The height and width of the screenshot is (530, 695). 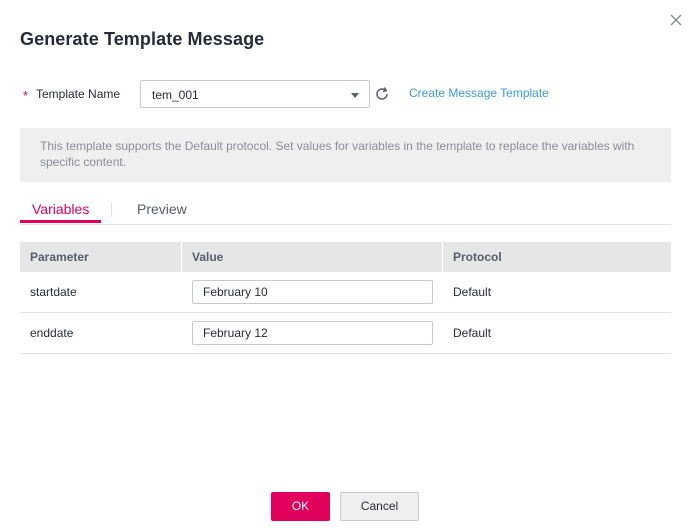 I want to click on table-row: enddate Default, so click(x=345, y=333).